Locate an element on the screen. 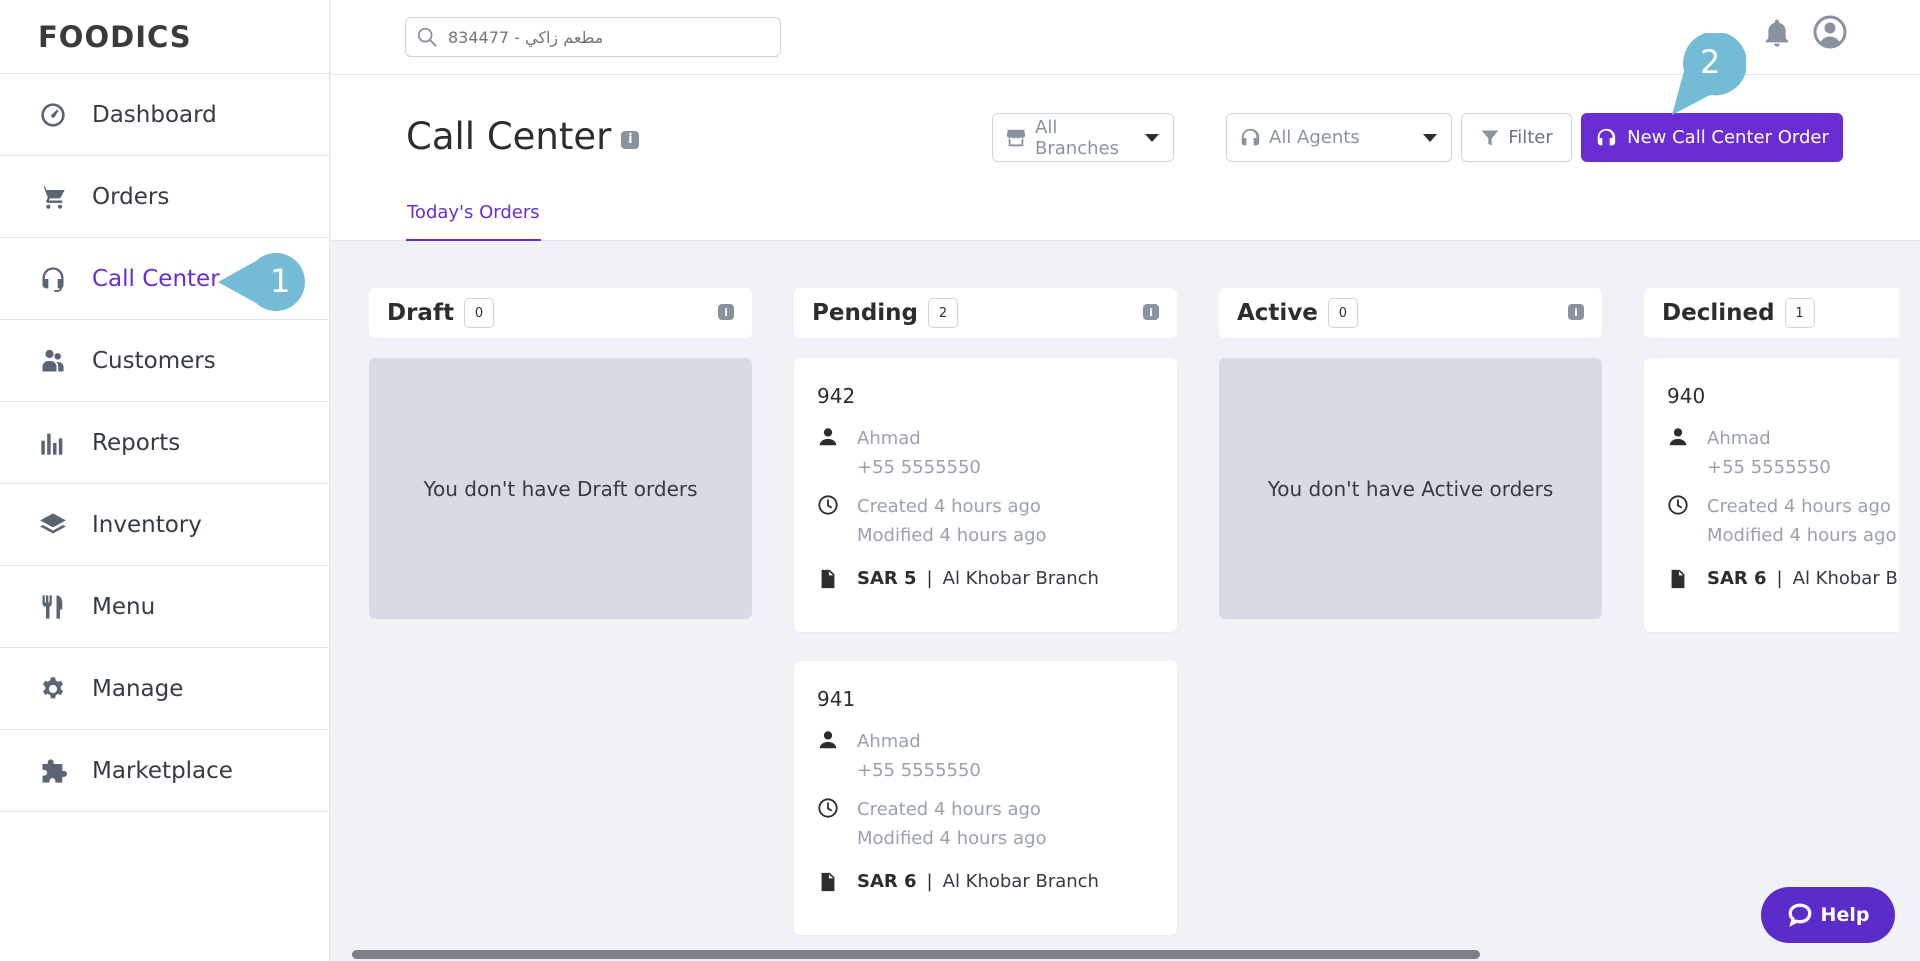 The width and height of the screenshot is (1920, 961). store-icon is located at coordinates (1016, 137).